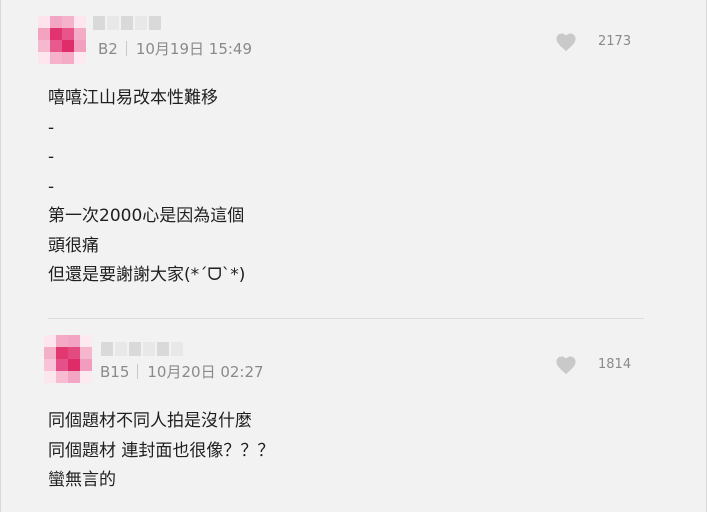  I want to click on floor-number: B15, so click(115, 371).